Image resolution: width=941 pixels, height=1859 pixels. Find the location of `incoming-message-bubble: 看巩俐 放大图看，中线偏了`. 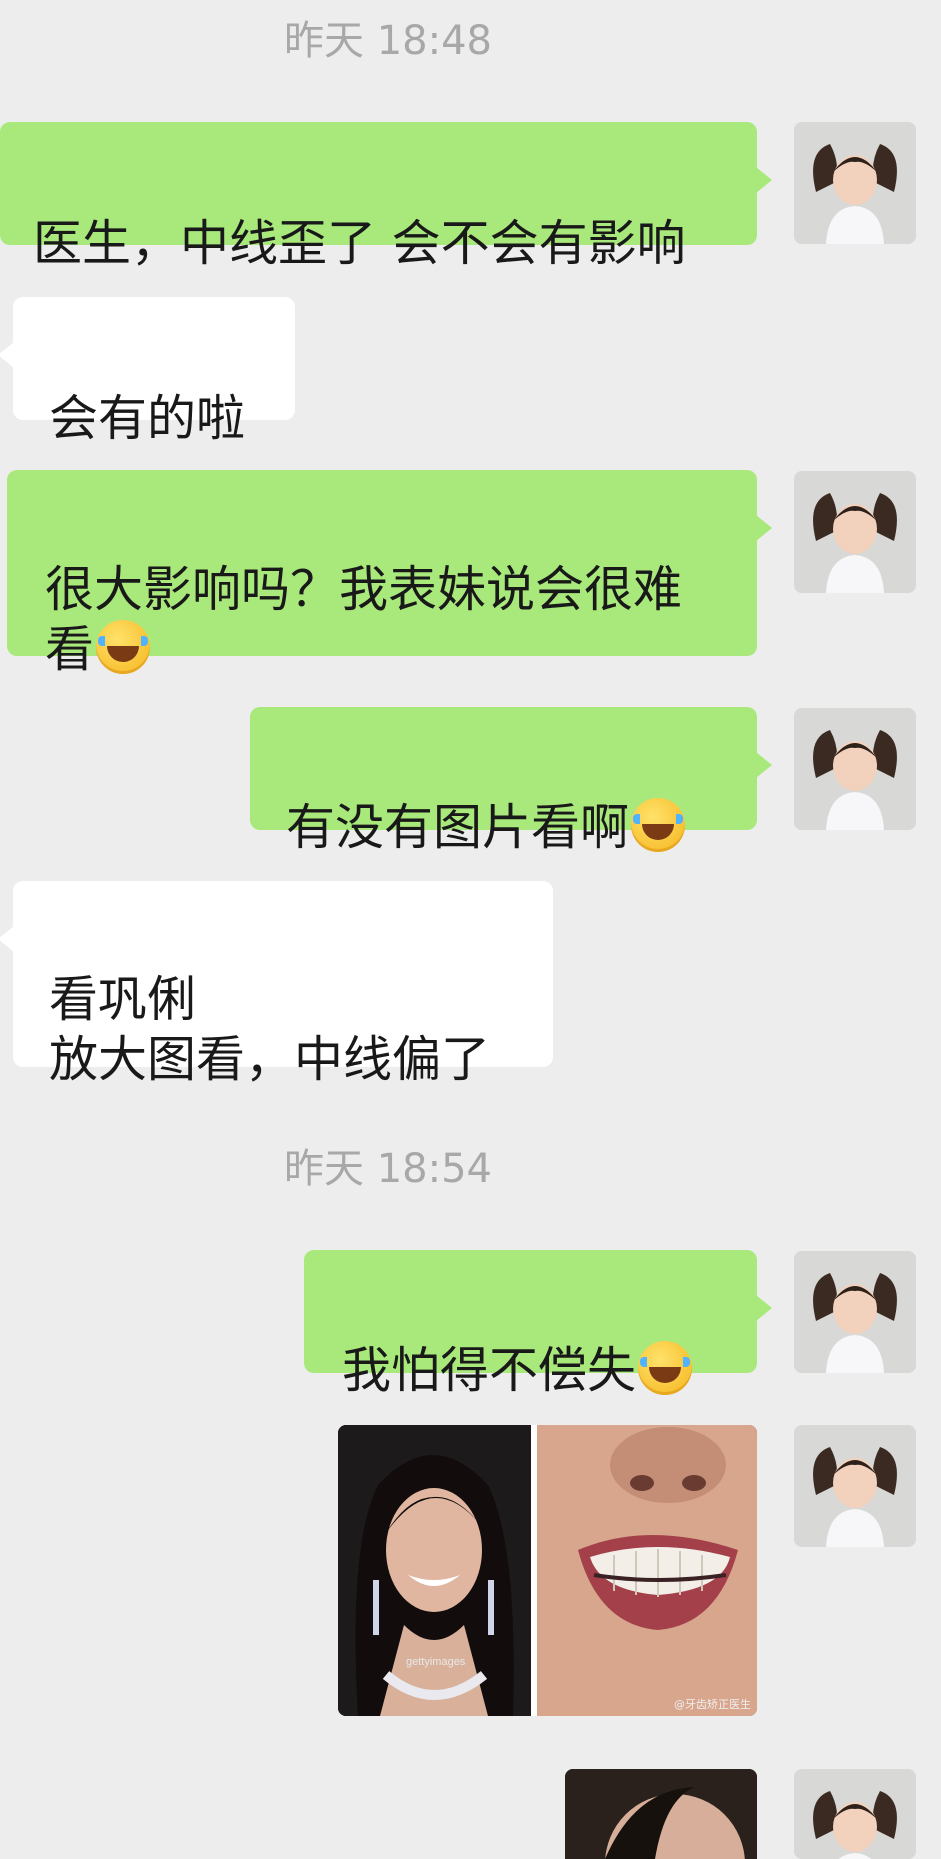

incoming-message-bubble: 看巩俐 放大图看，中线偏了 is located at coordinates (276, 984).